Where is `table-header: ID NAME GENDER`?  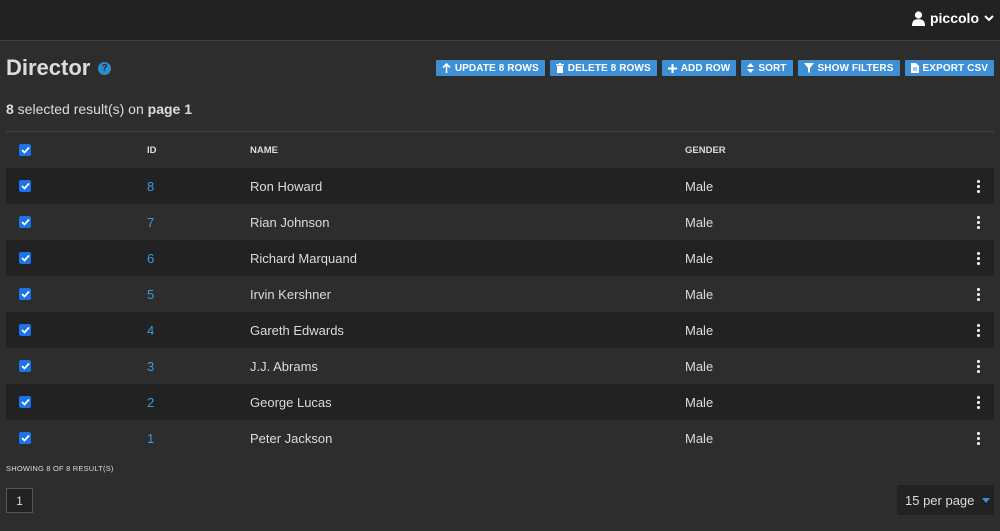
table-header: ID NAME GENDER is located at coordinates (500, 150).